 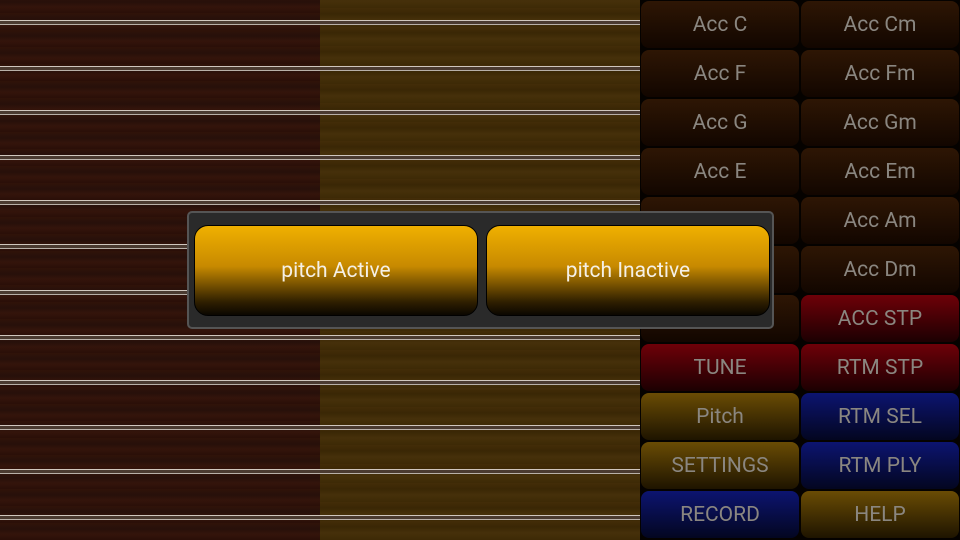 I want to click on button-label: RTM STP, so click(x=880, y=367).